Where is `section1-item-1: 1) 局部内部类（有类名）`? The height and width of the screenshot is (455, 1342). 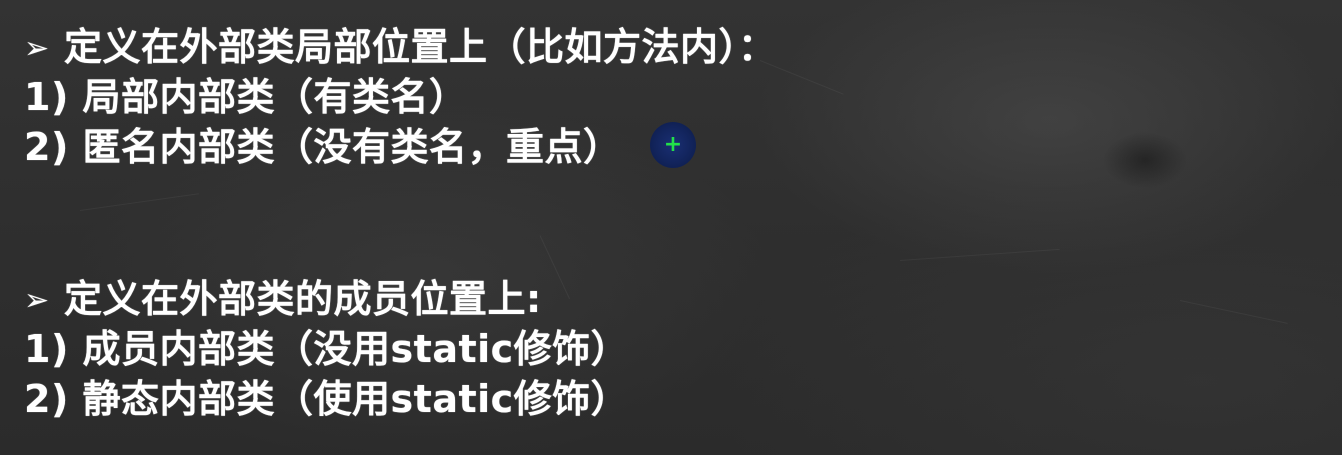
section1-item-1: 1) 局部内部类（有类名） is located at coordinates (246, 97).